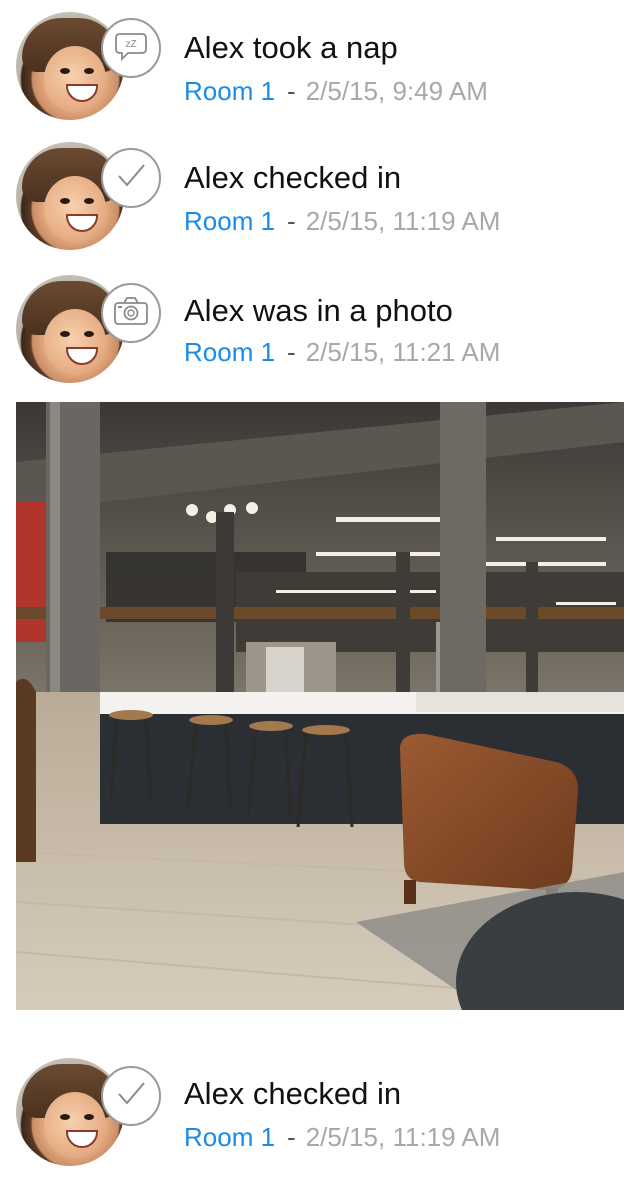 The width and height of the screenshot is (640, 1178). Describe the element at coordinates (291, 47) in the screenshot. I see `feed-item-title: Alex took a nap` at that location.